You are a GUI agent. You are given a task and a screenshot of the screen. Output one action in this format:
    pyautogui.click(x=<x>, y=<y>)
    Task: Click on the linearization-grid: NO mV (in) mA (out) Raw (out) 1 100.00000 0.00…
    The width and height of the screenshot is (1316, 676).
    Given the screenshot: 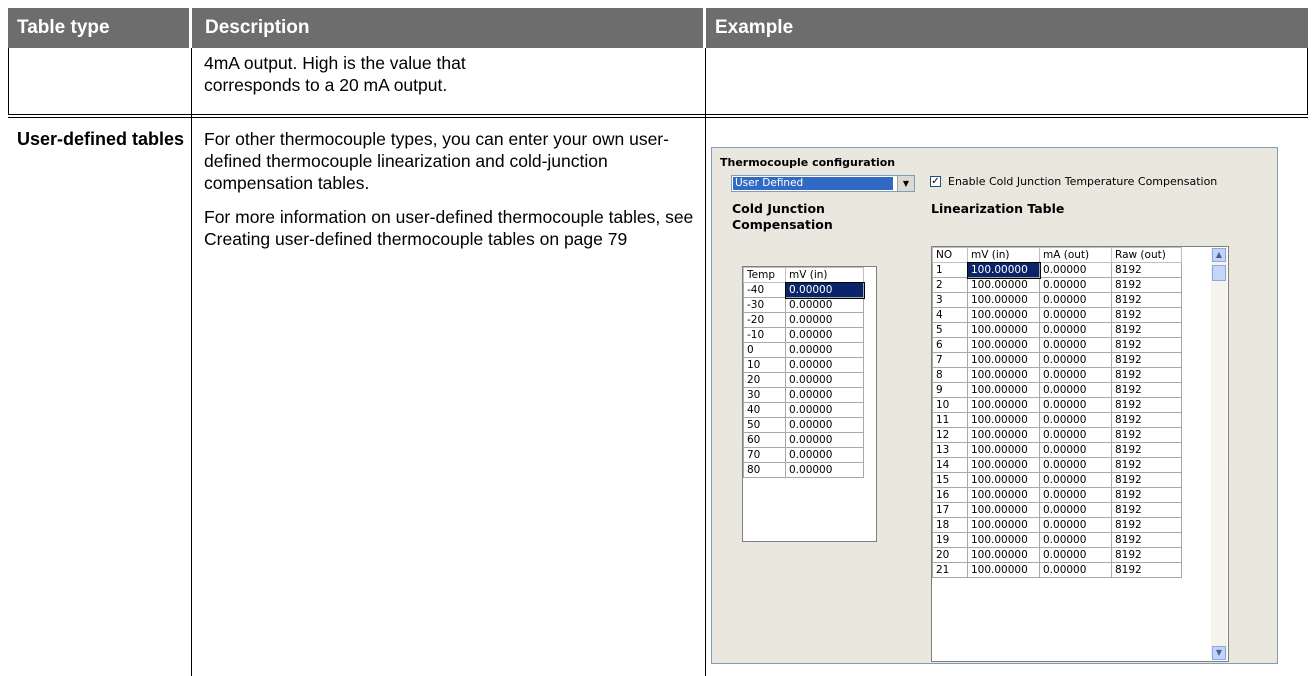 What is the action you would take?
    pyautogui.click(x=1080, y=454)
    